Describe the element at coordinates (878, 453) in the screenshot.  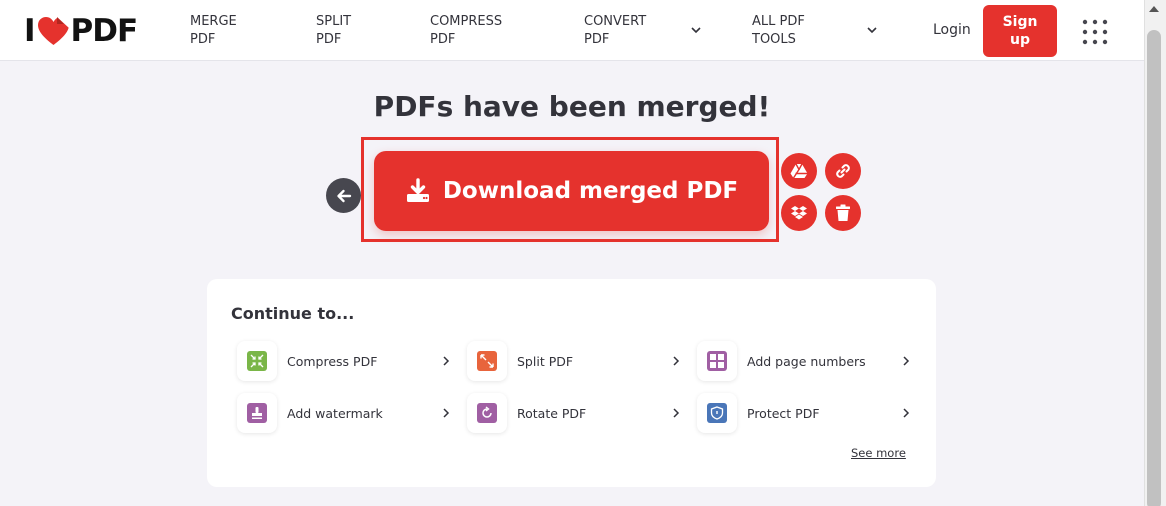
I see `see-more-link: See more` at that location.